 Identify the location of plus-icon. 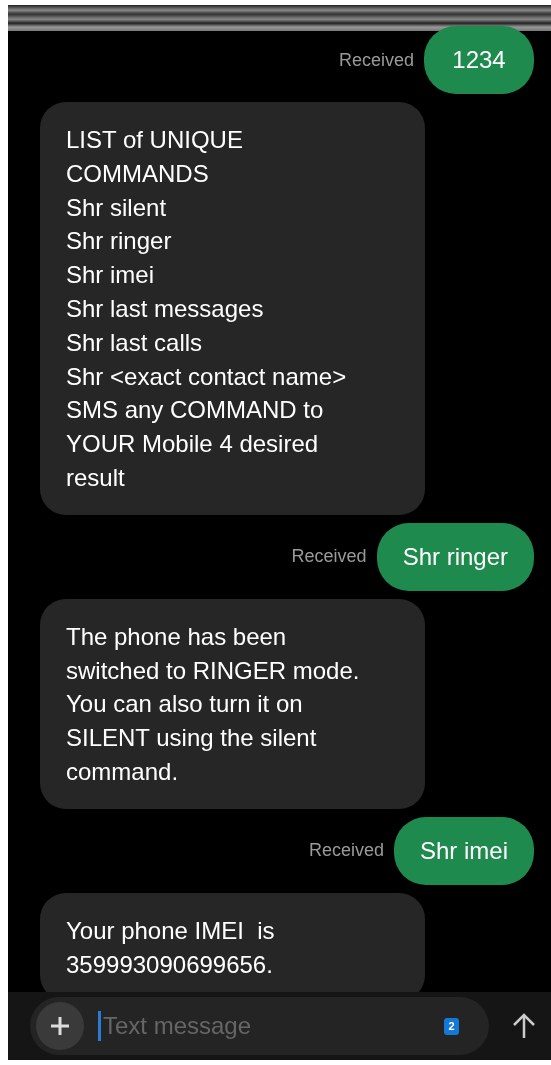
(60, 1026).